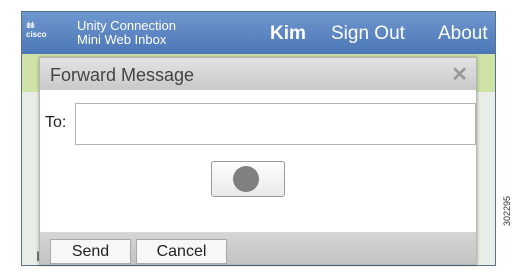 The image size is (532, 276). I want to click on app-title: Unity Connection Mini Web Inbox, so click(126, 33).